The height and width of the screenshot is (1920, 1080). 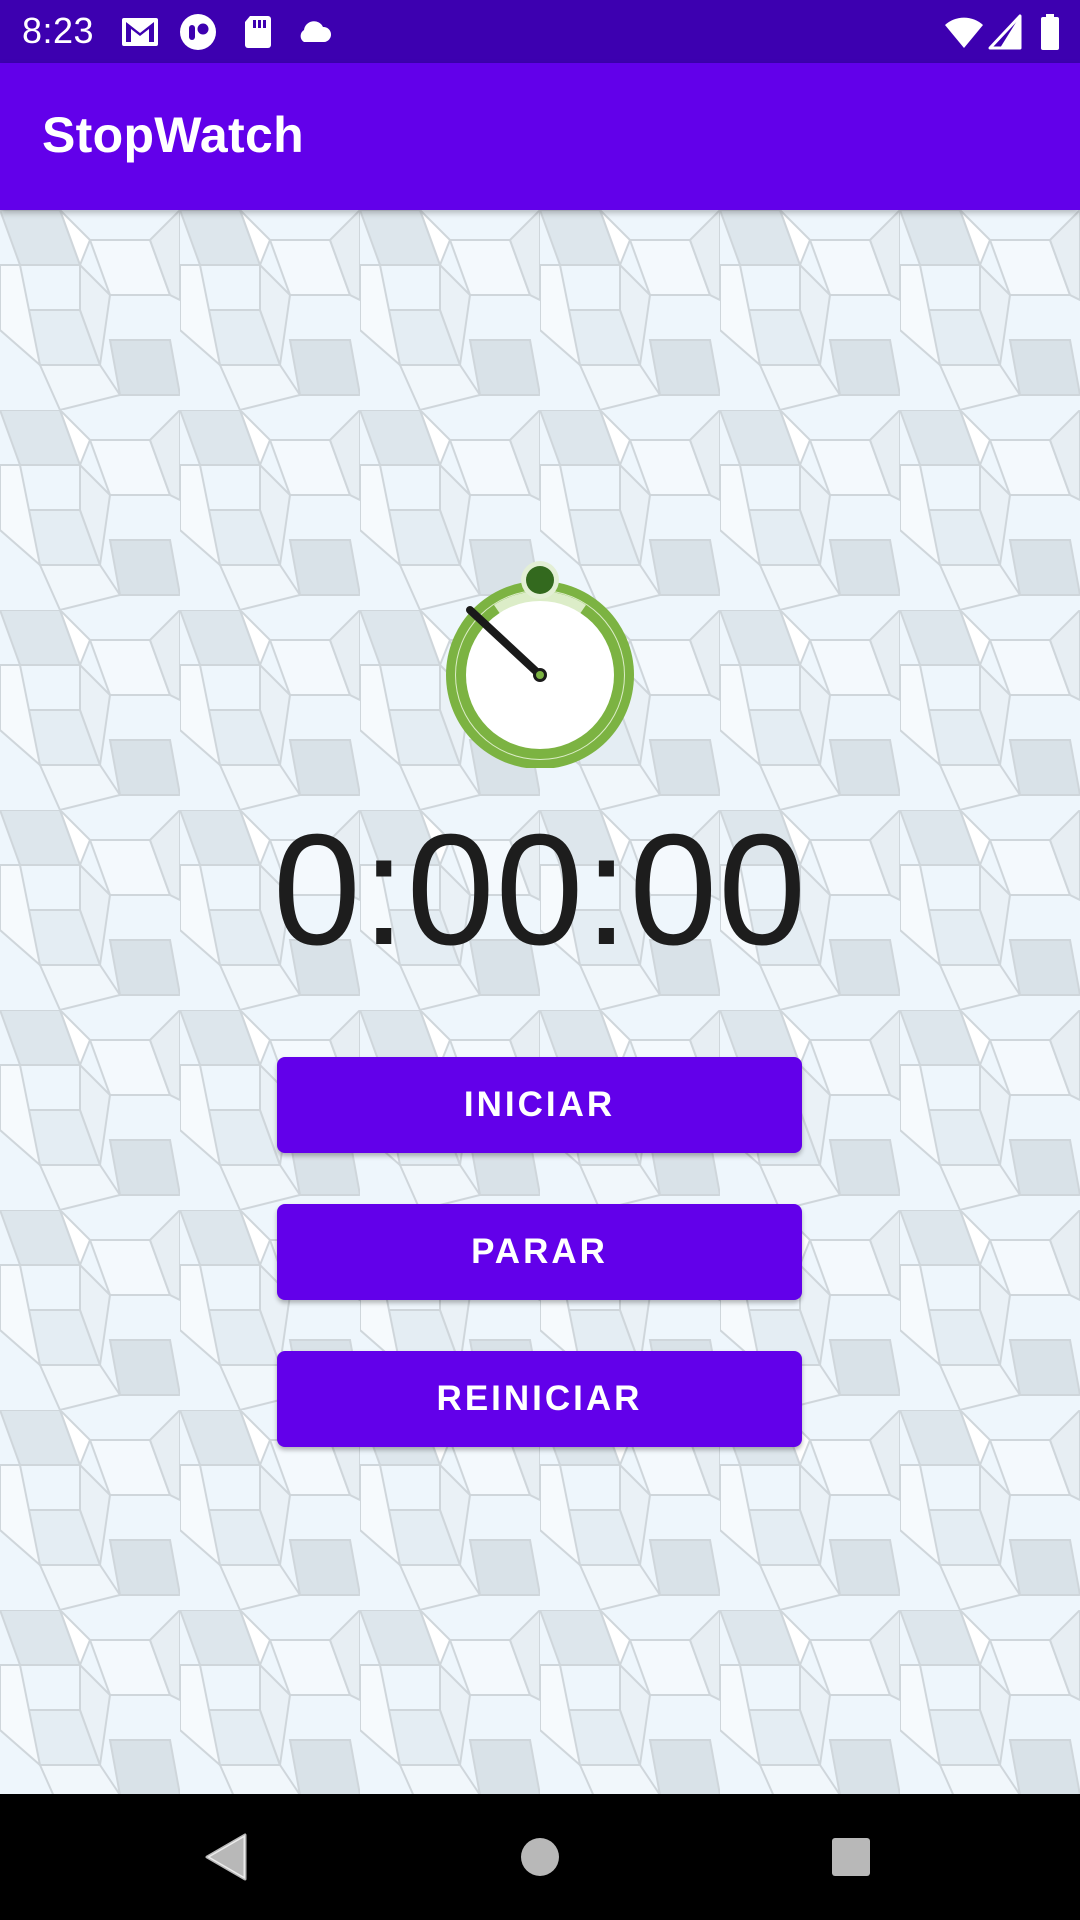 I want to click on cell-signal-icon, so click(x=1005, y=32).